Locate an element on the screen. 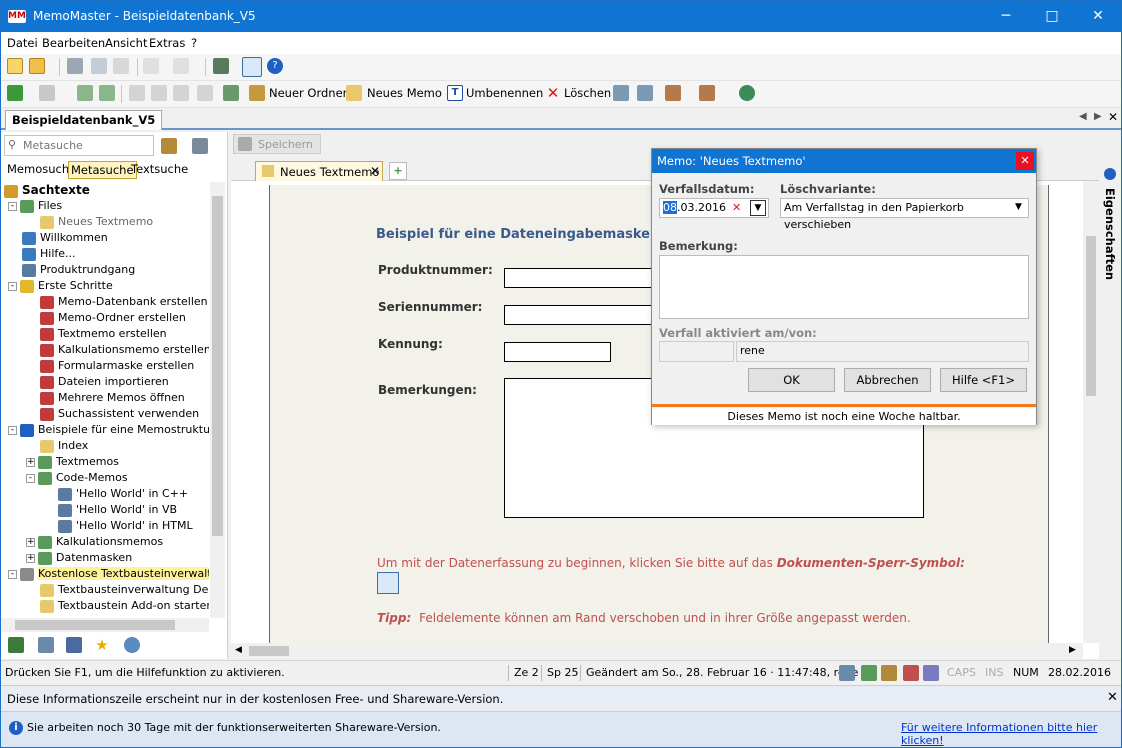 This screenshot has width=1122, height=748. sort-icon is located at coordinates (231, 93).